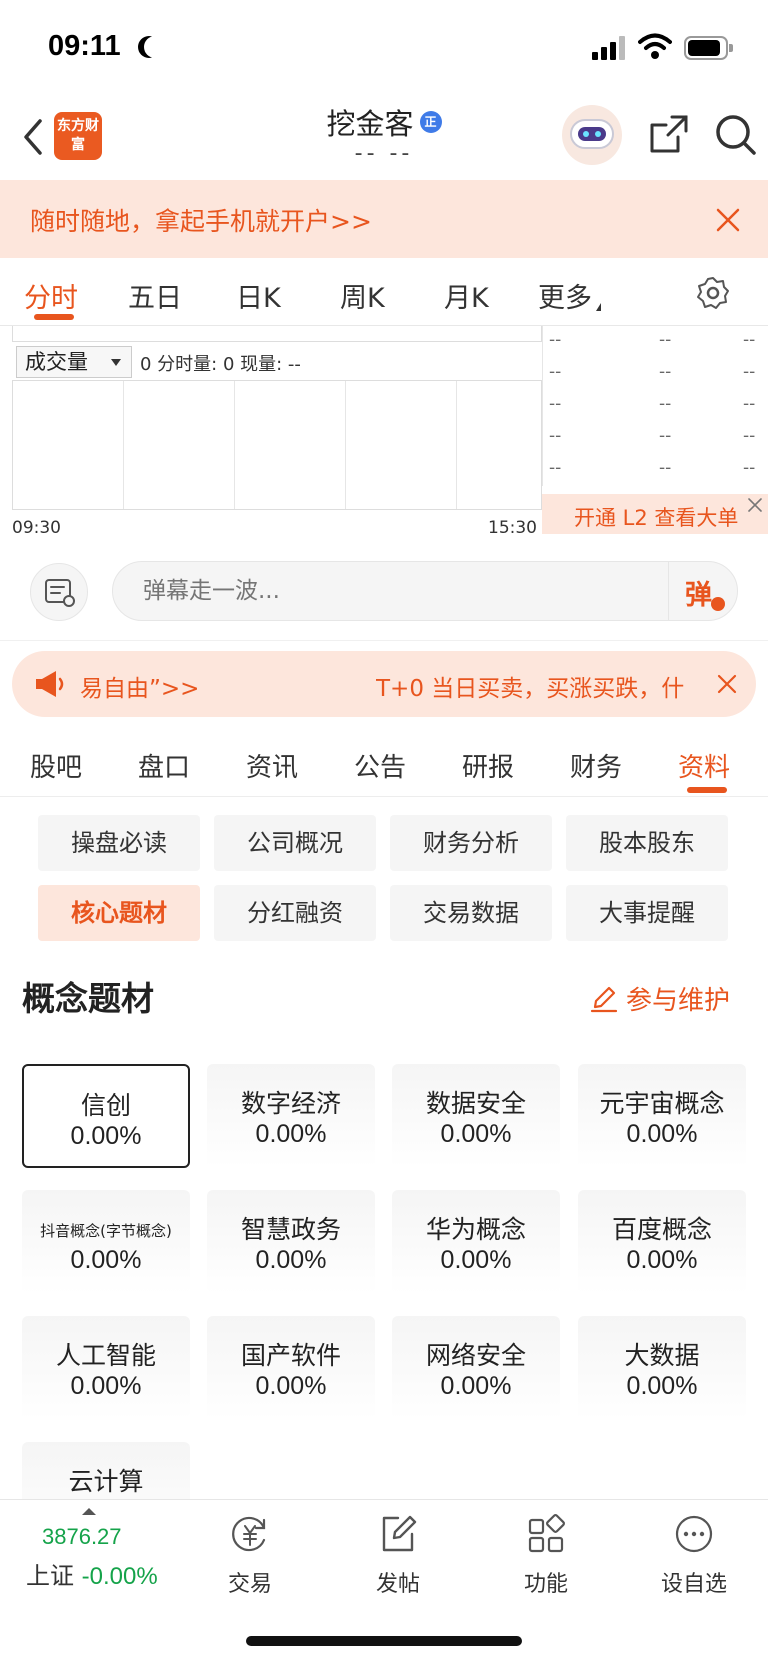  I want to click on tab-forum: 股吧, so click(56, 765).